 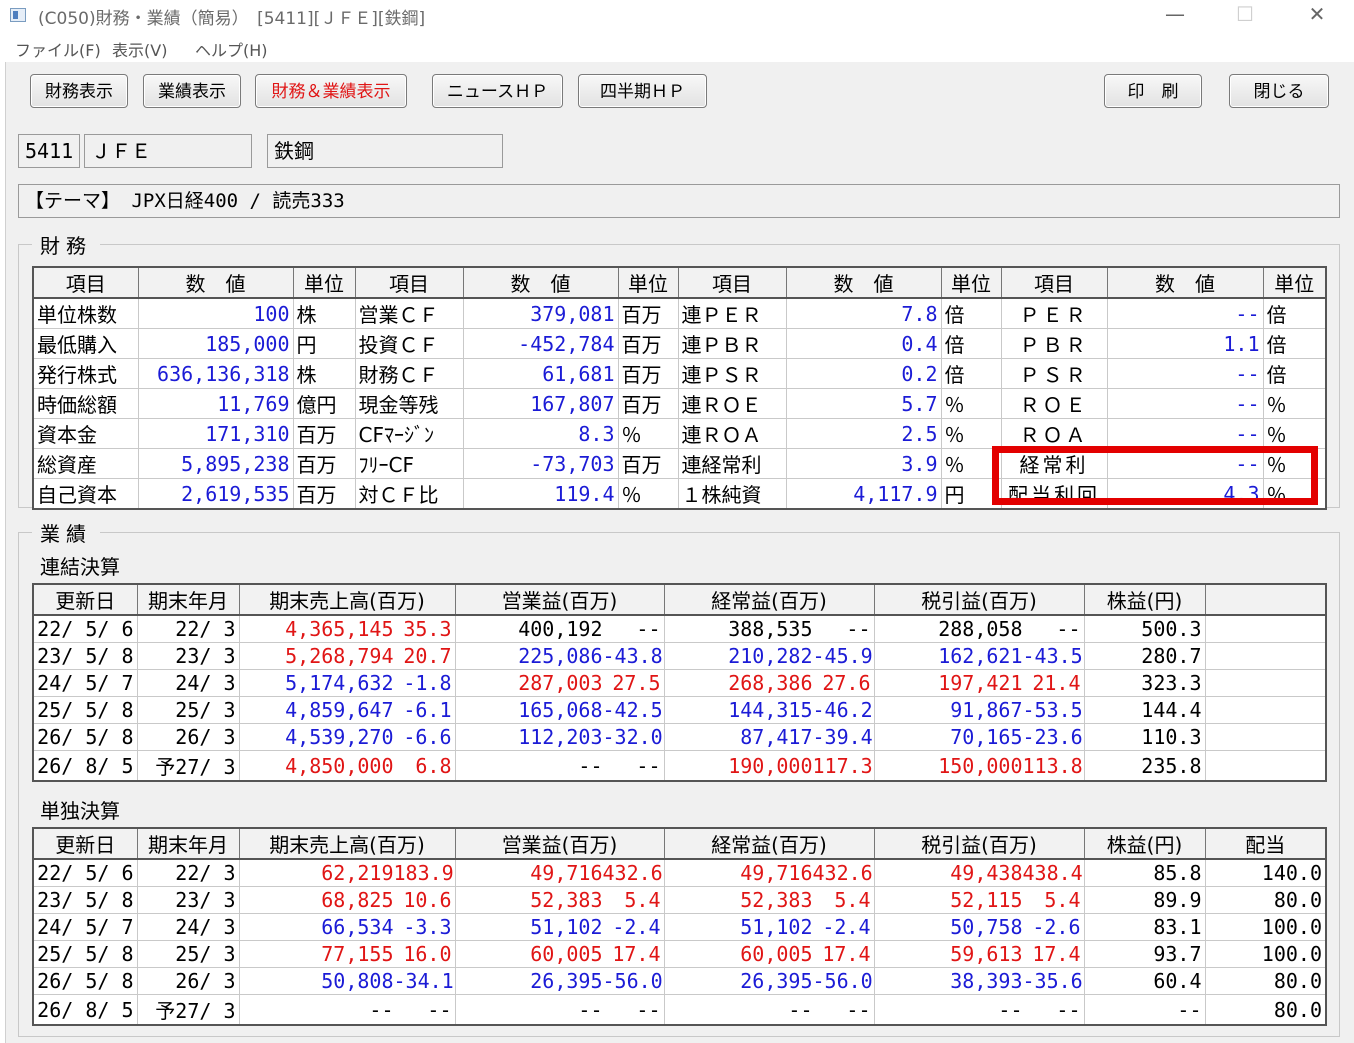 I want to click on standalone-metric-cell: 52,115 5.4, so click(x=979, y=900).